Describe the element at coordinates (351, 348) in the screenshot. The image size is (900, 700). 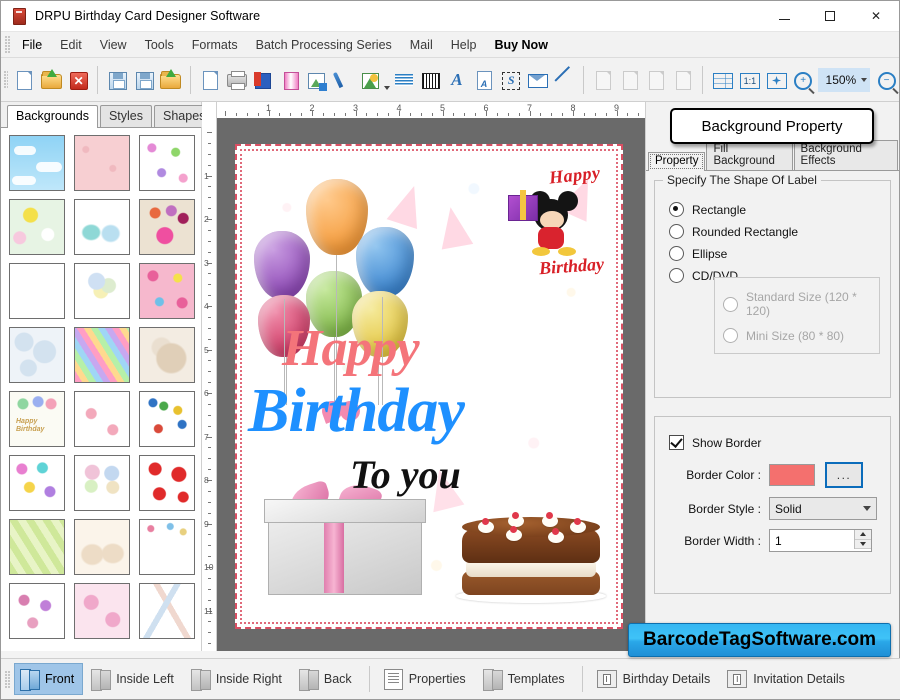
I see `card-text-happy: Happy` at that location.